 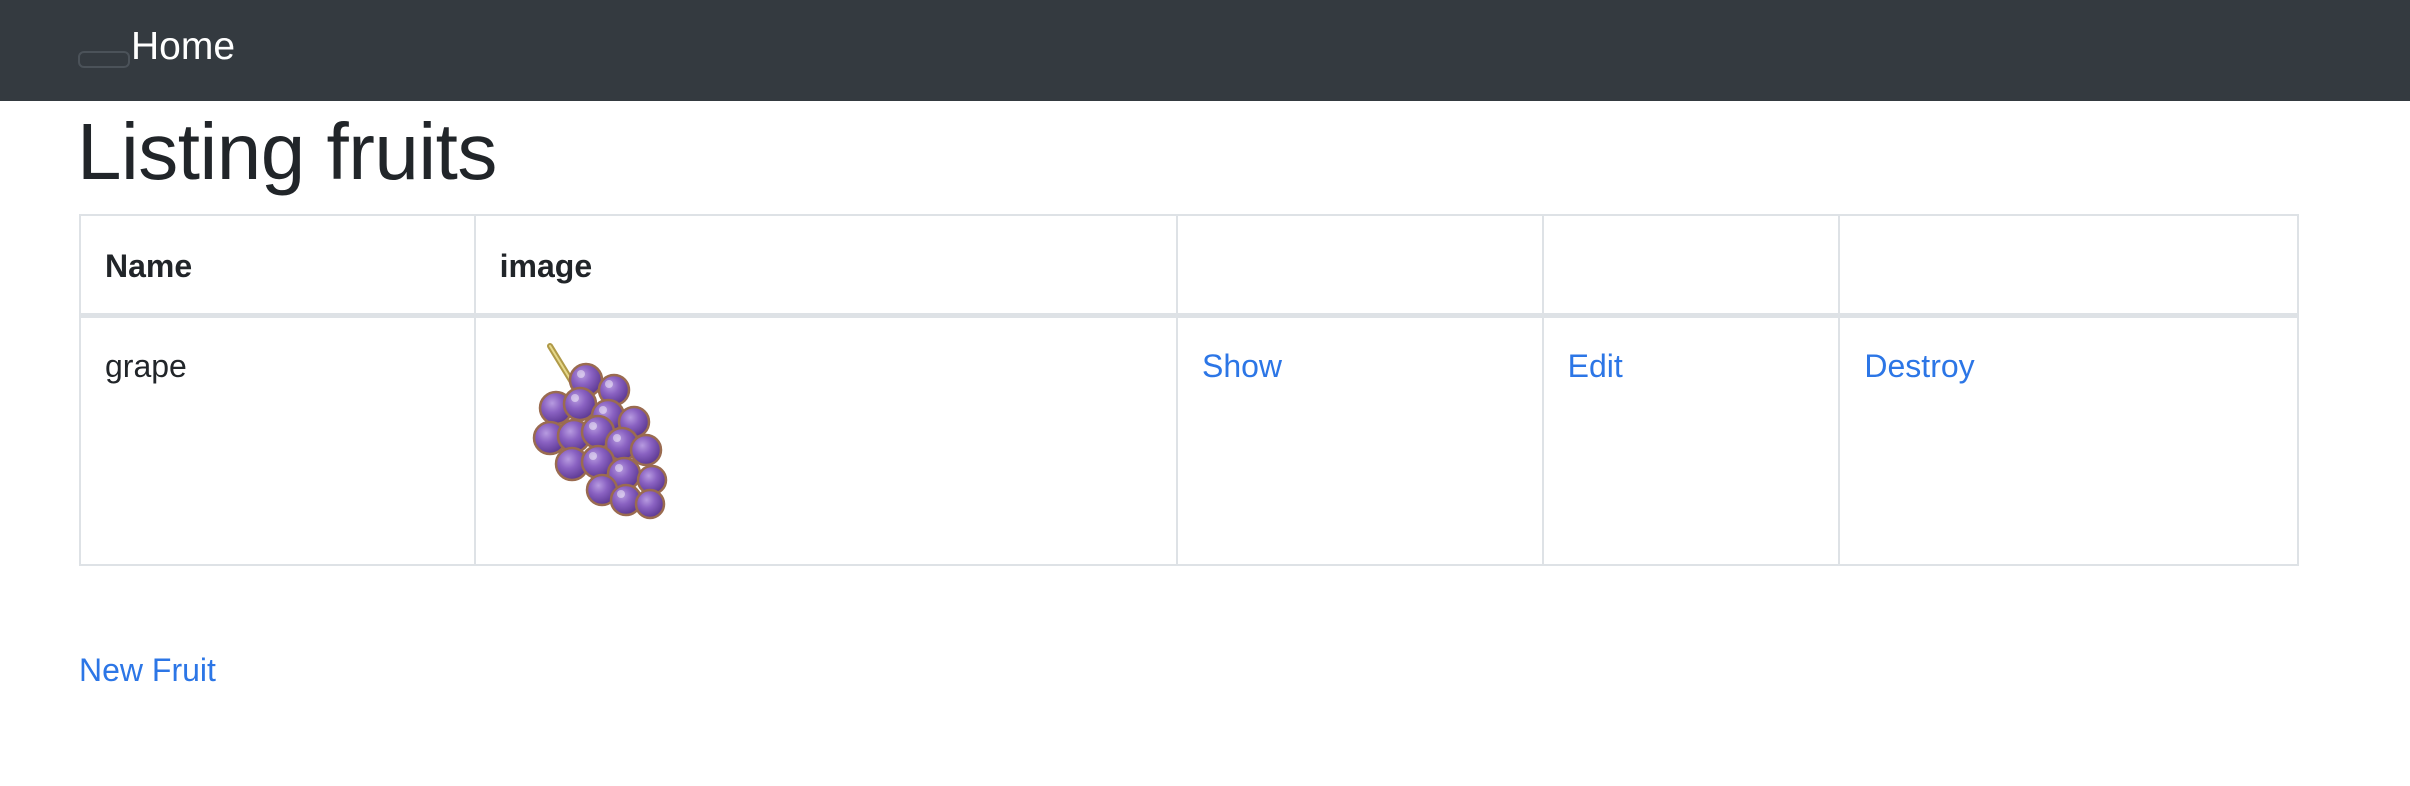 What do you see at coordinates (1919, 366) in the screenshot?
I see `destroy-link: Destroy` at bounding box center [1919, 366].